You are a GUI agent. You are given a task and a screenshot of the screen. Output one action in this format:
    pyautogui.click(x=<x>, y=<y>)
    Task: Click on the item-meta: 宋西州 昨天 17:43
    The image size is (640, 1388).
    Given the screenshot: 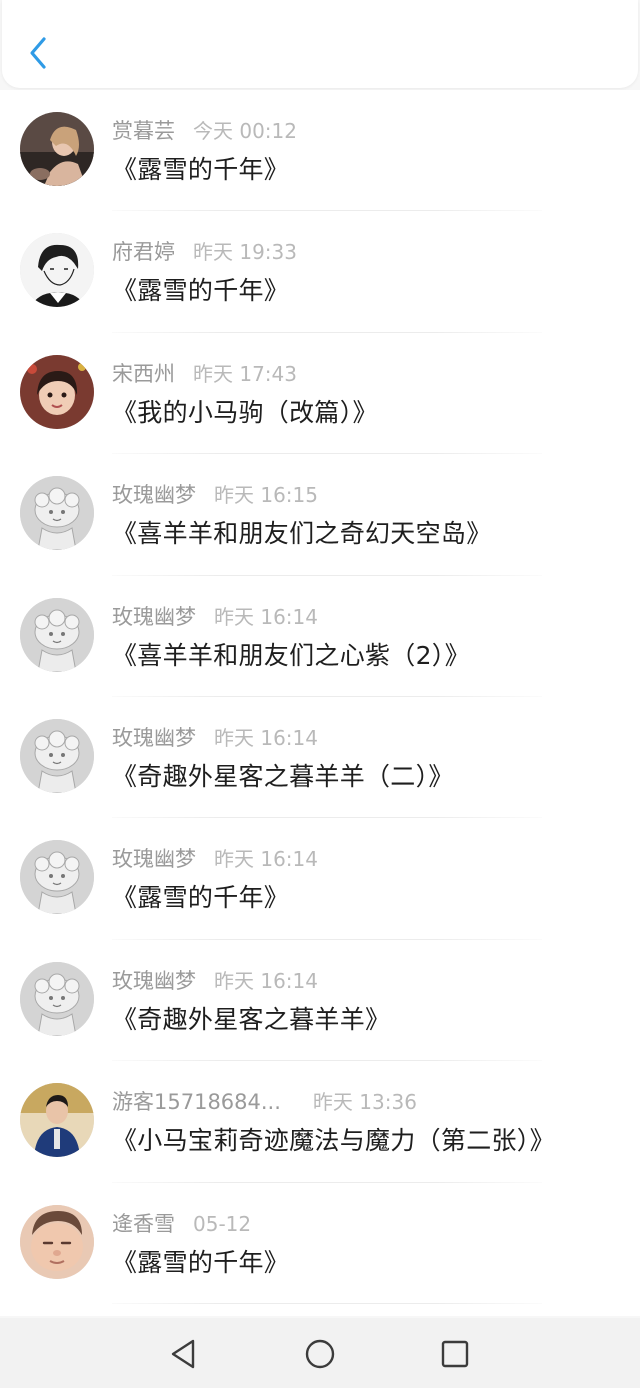 What is the action you would take?
    pyautogui.click(x=204, y=373)
    